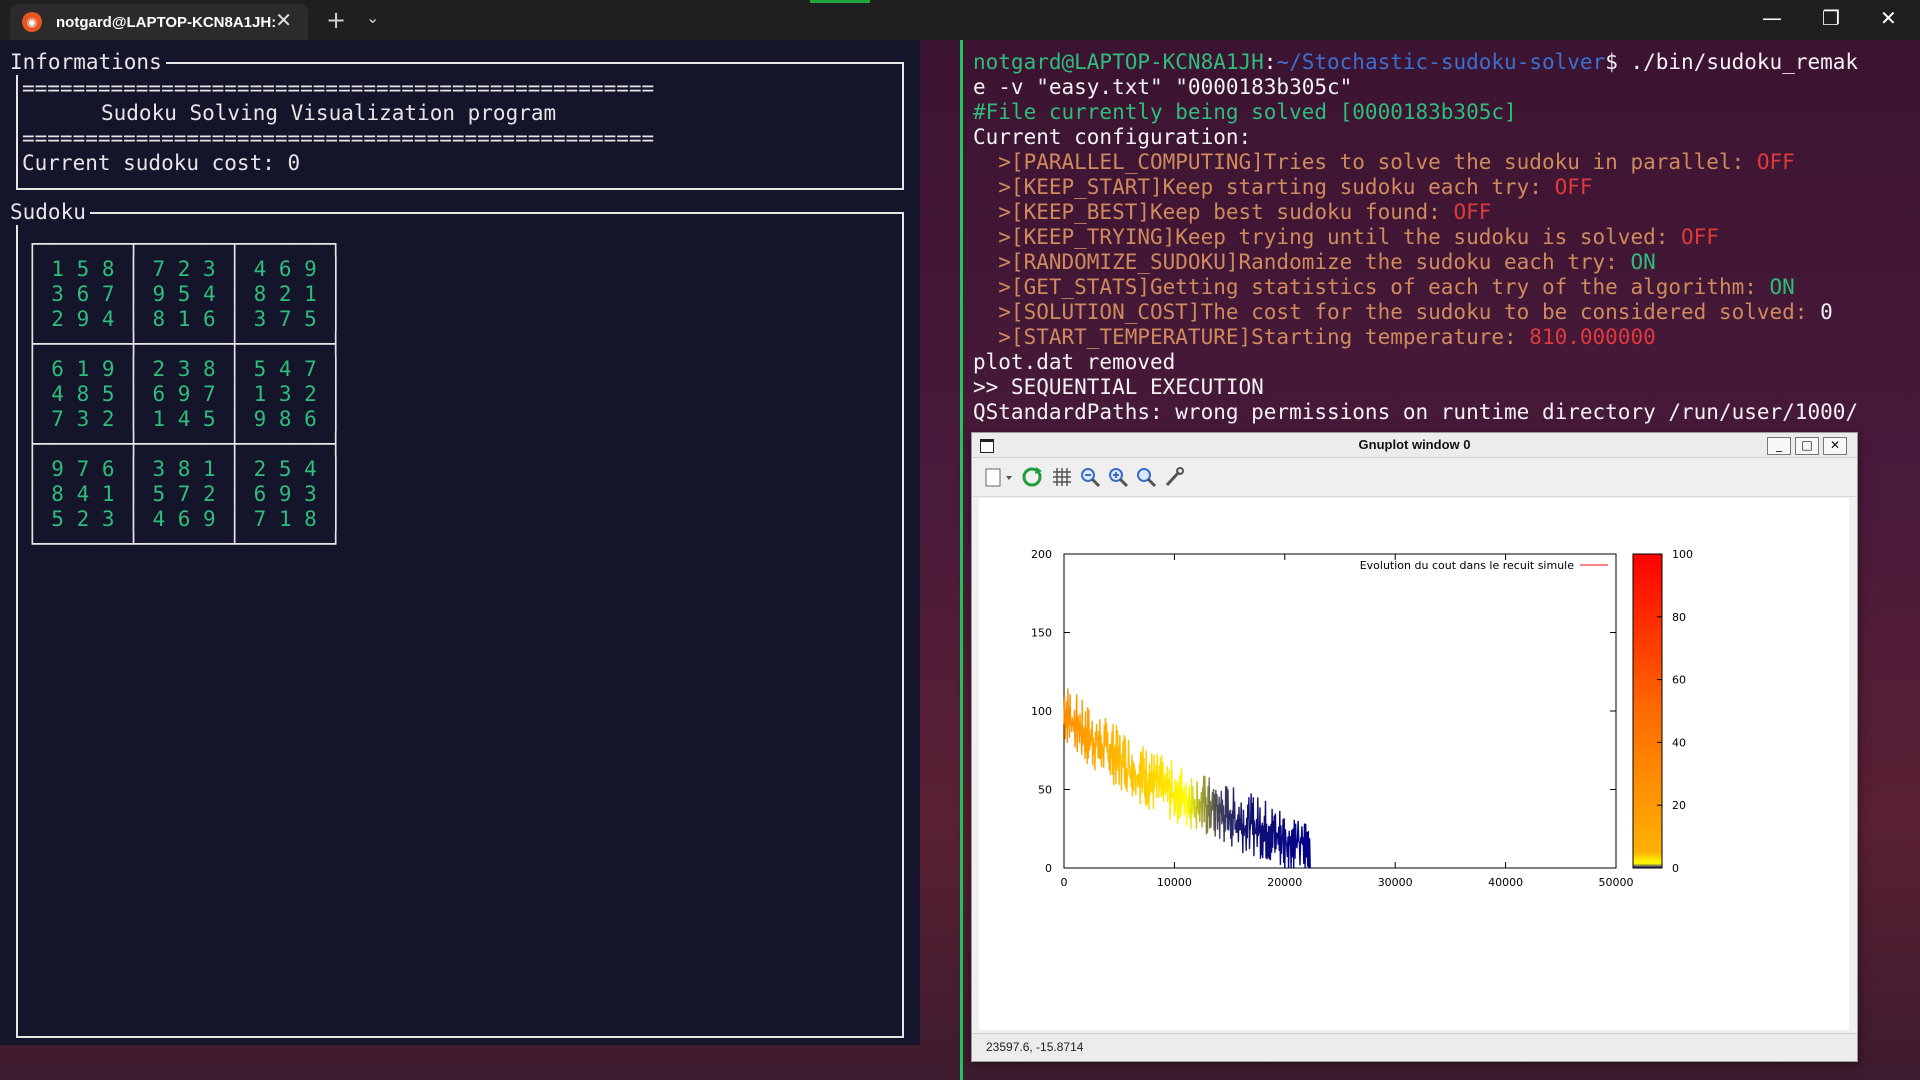  Describe the element at coordinates (1807, 446) in the screenshot. I see `gnuplot-maximize-button: □` at that location.